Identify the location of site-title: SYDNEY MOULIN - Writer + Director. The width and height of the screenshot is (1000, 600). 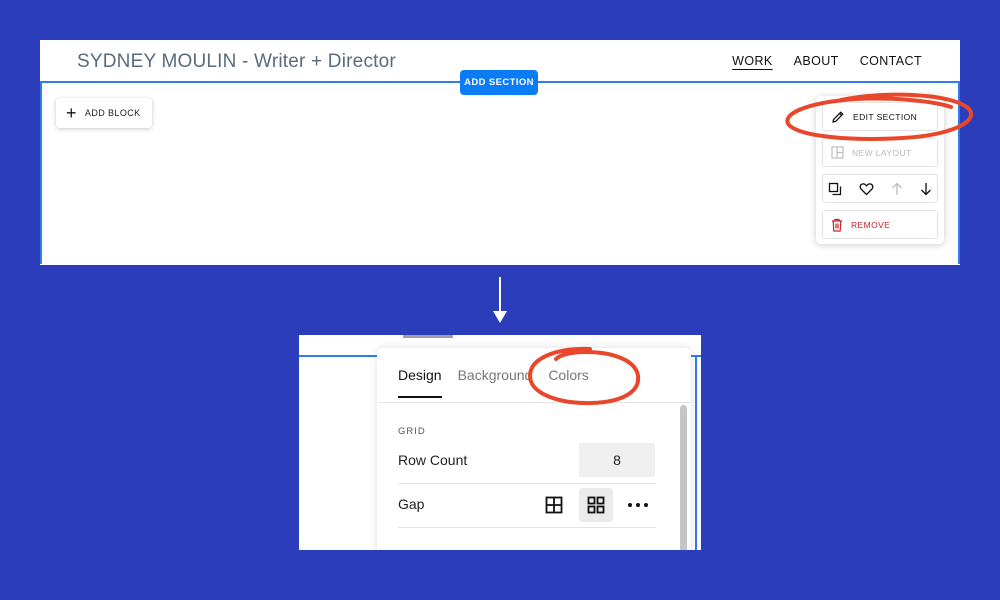
(236, 62).